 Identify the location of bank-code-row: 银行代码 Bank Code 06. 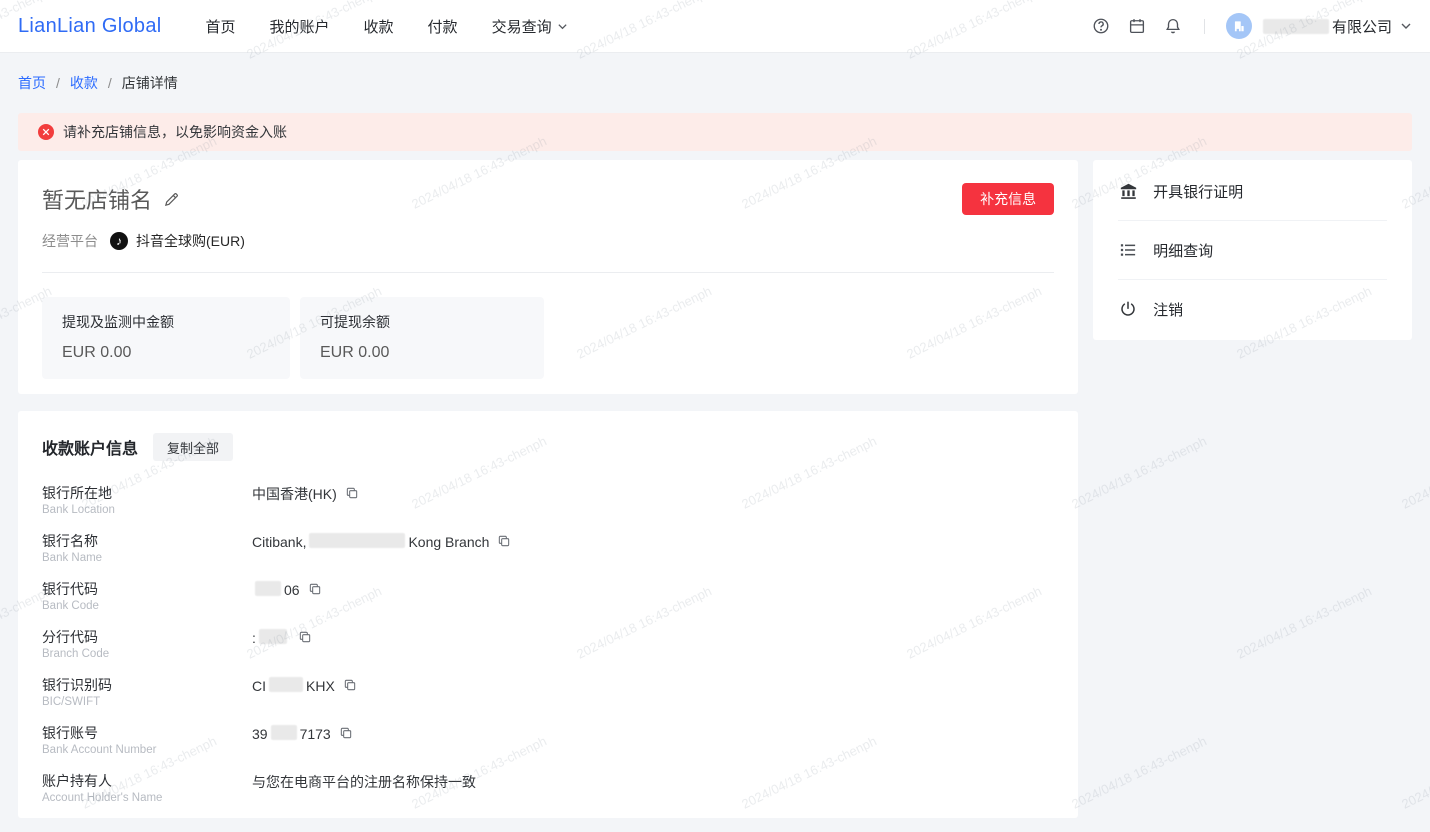
(548, 596).